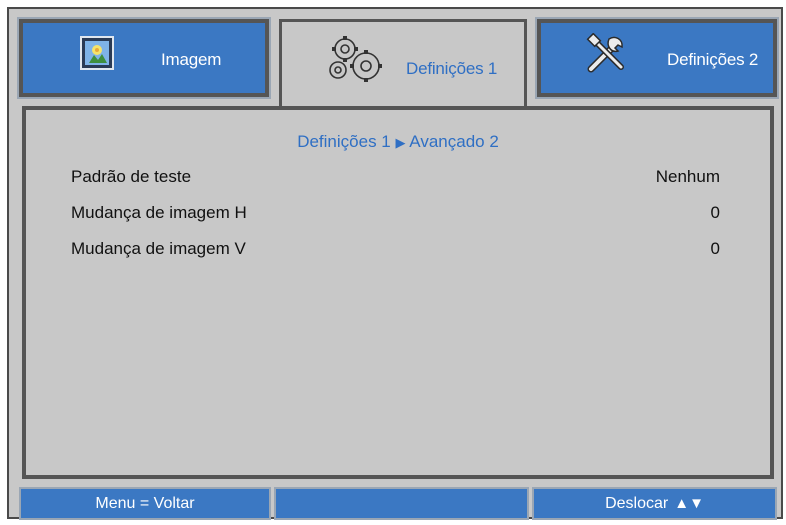  Describe the element at coordinates (356, 59) in the screenshot. I see `gears-icon` at that location.